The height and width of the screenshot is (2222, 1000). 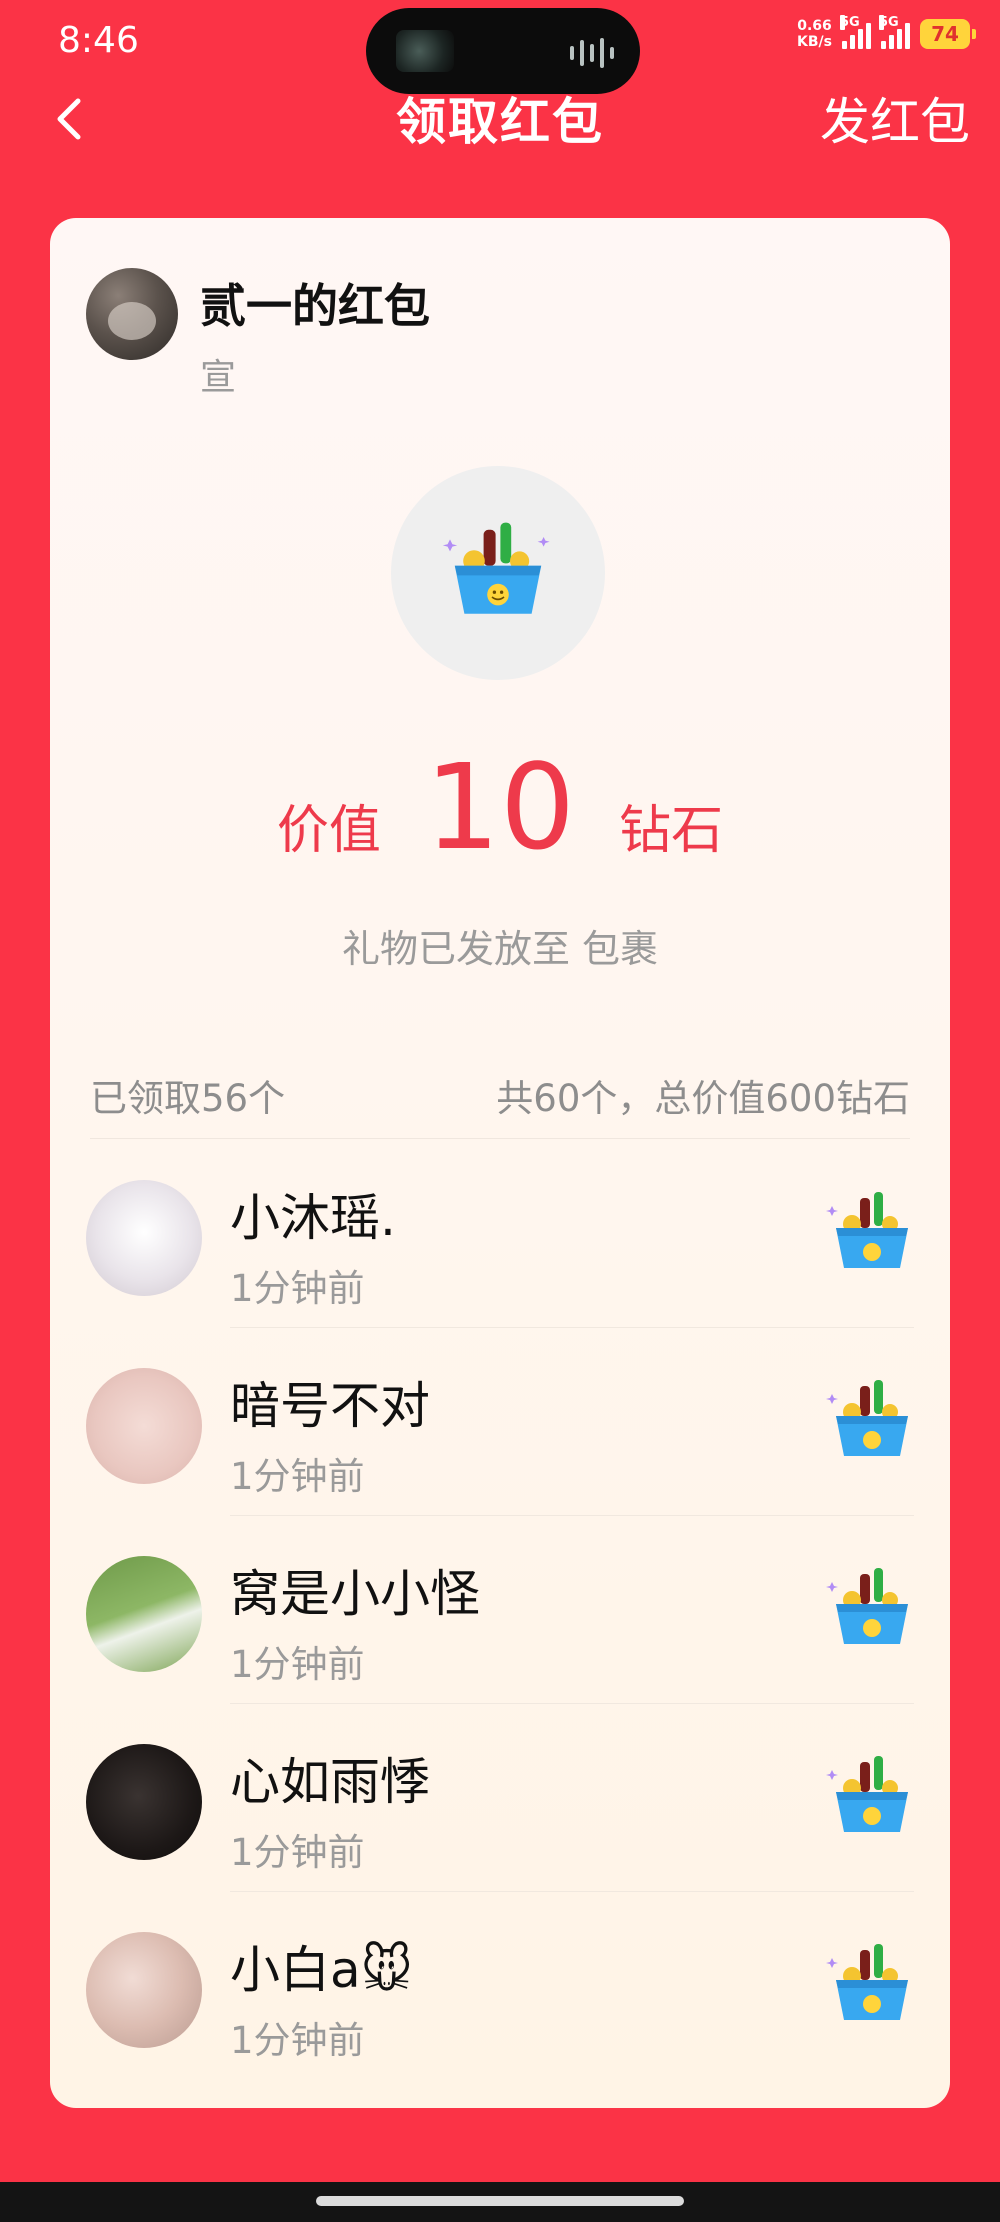 I want to click on recipient-name: 暗号不对, so click(x=330, y=1406).